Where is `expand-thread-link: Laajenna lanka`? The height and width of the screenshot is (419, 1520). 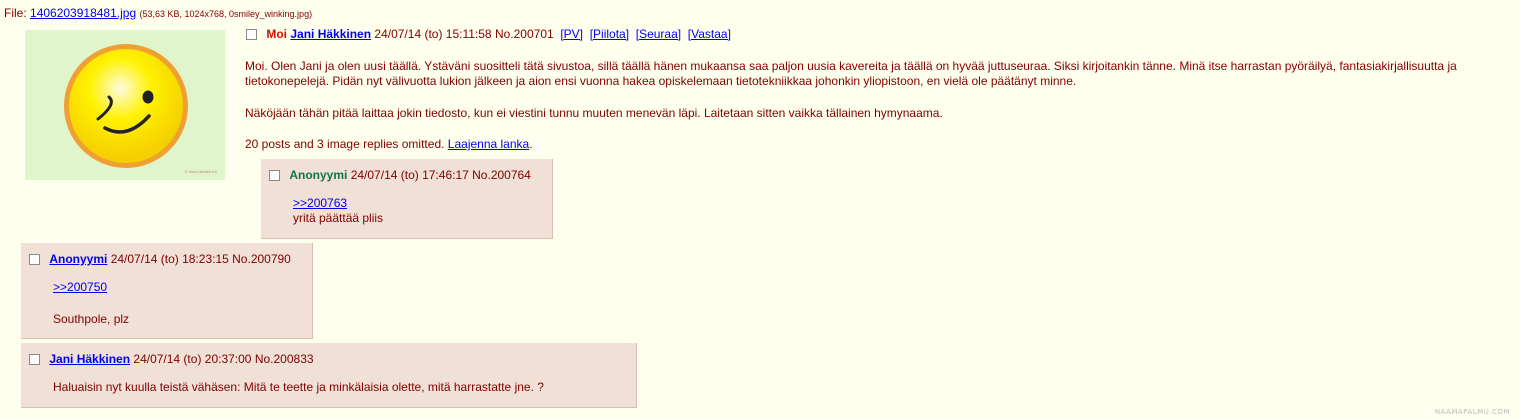
expand-thread-link: Laajenna lanka is located at coordinates (488, 144).